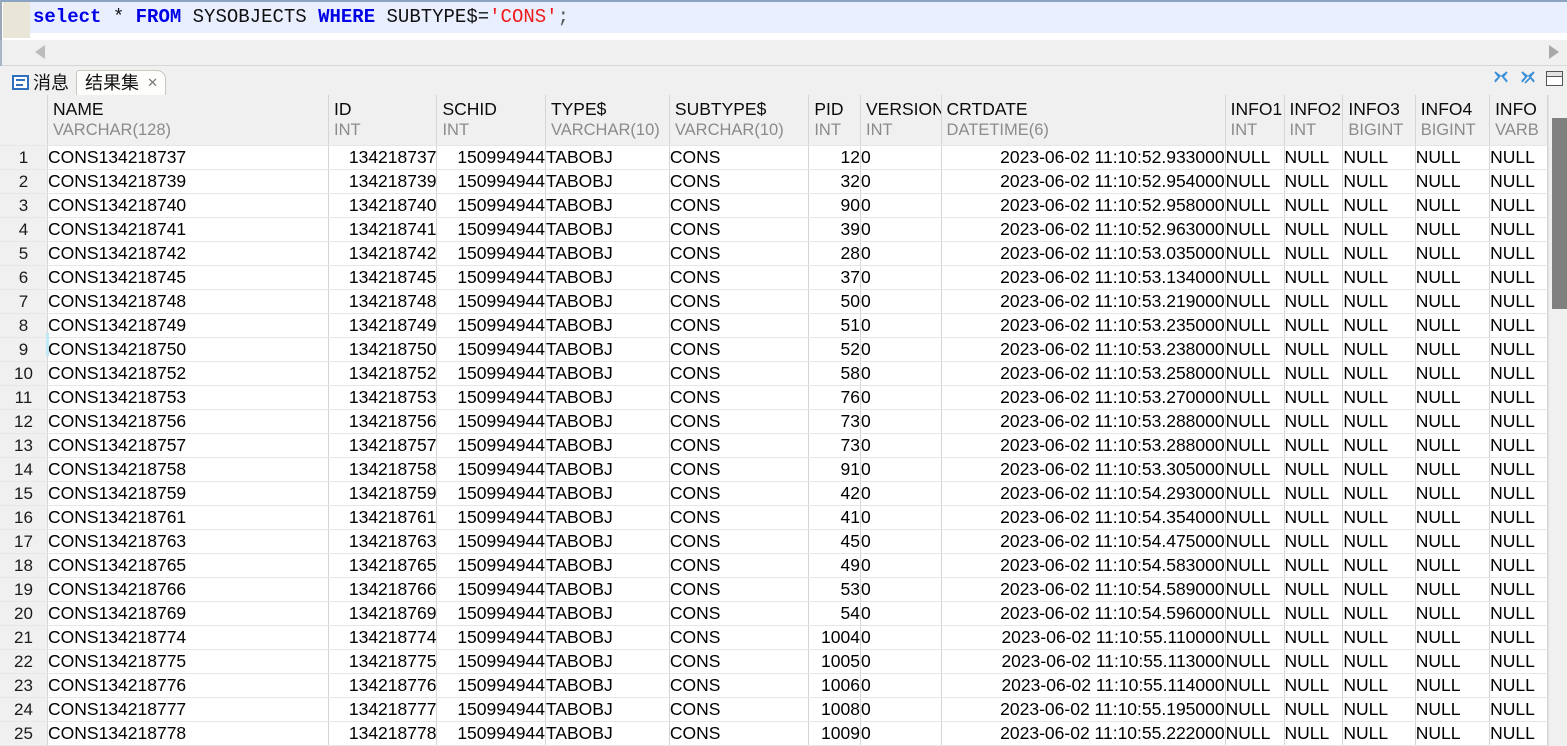 This screenshot has height=746, width=1567. What do you see at coordinates (1083, 733) in the screenshot?
I see `cell-crtdate: 2023-06-02 11:10:55.222000` at bounding box center [1083, 733].